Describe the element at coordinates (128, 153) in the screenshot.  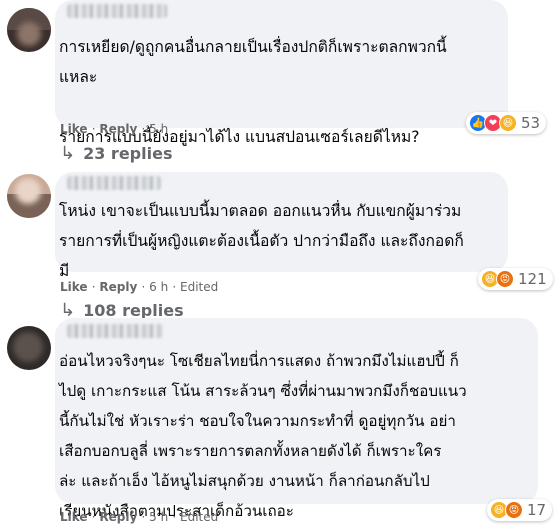
I see `replies-count: 23 replies` at that location.